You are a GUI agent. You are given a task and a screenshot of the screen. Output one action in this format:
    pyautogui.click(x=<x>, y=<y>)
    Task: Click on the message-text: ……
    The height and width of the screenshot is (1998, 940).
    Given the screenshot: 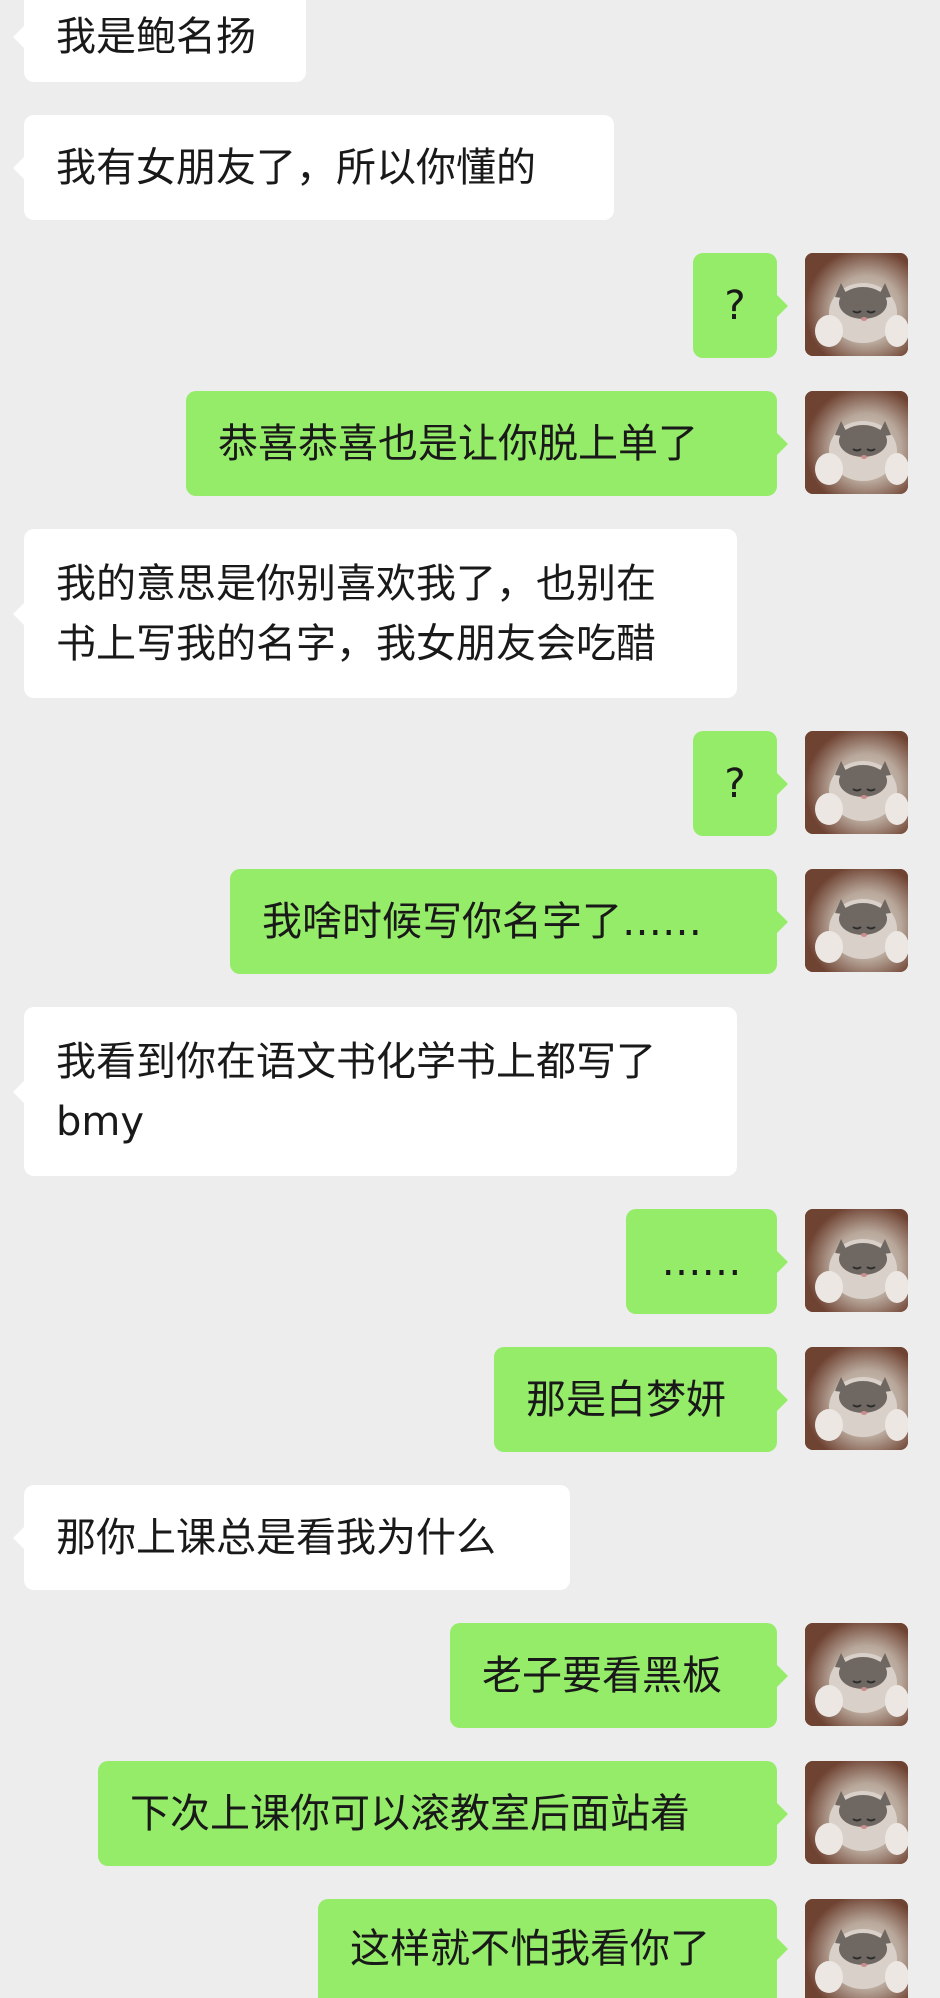 What is the action you would take?
    pyautogui.click(x=701, y=1261)
    